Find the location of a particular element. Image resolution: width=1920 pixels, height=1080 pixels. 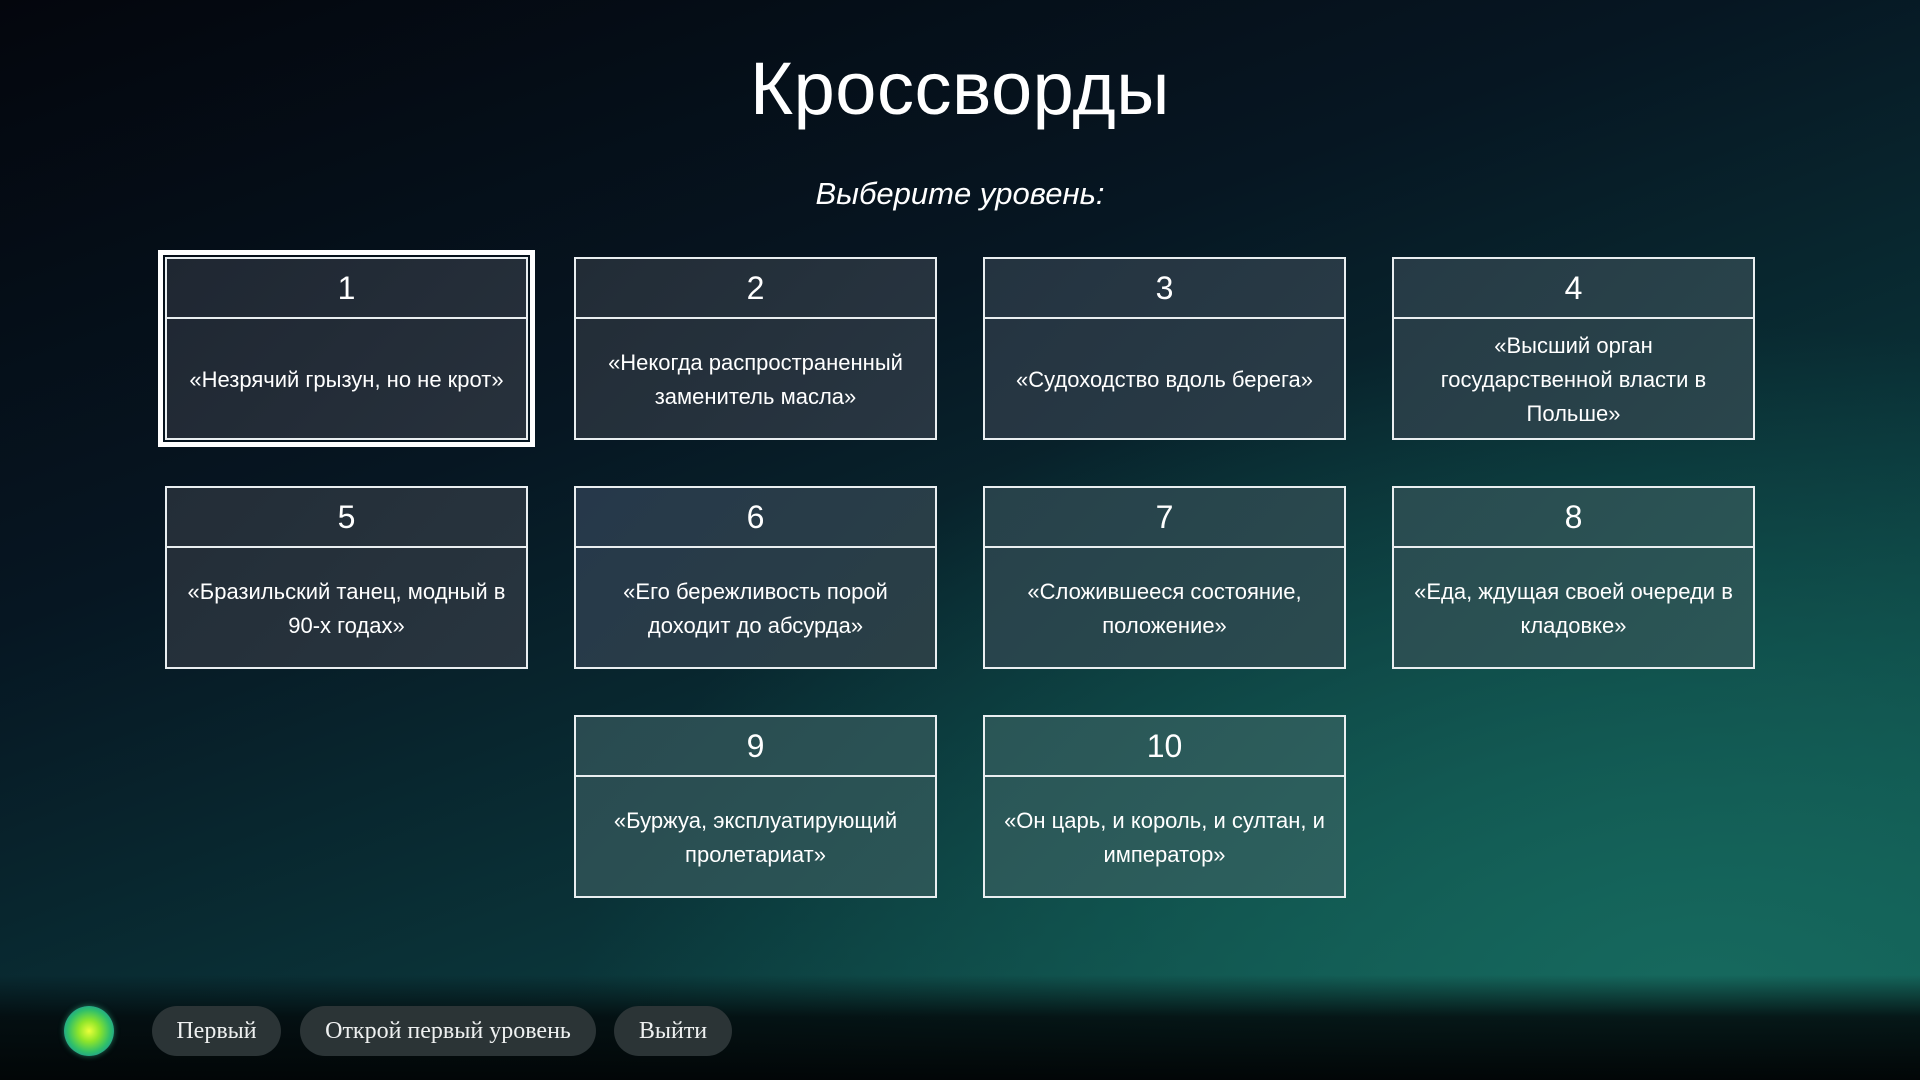

level-clue: «Еда, ждущая своей очереди в кладовке» is located at coordinates (1573, 608).